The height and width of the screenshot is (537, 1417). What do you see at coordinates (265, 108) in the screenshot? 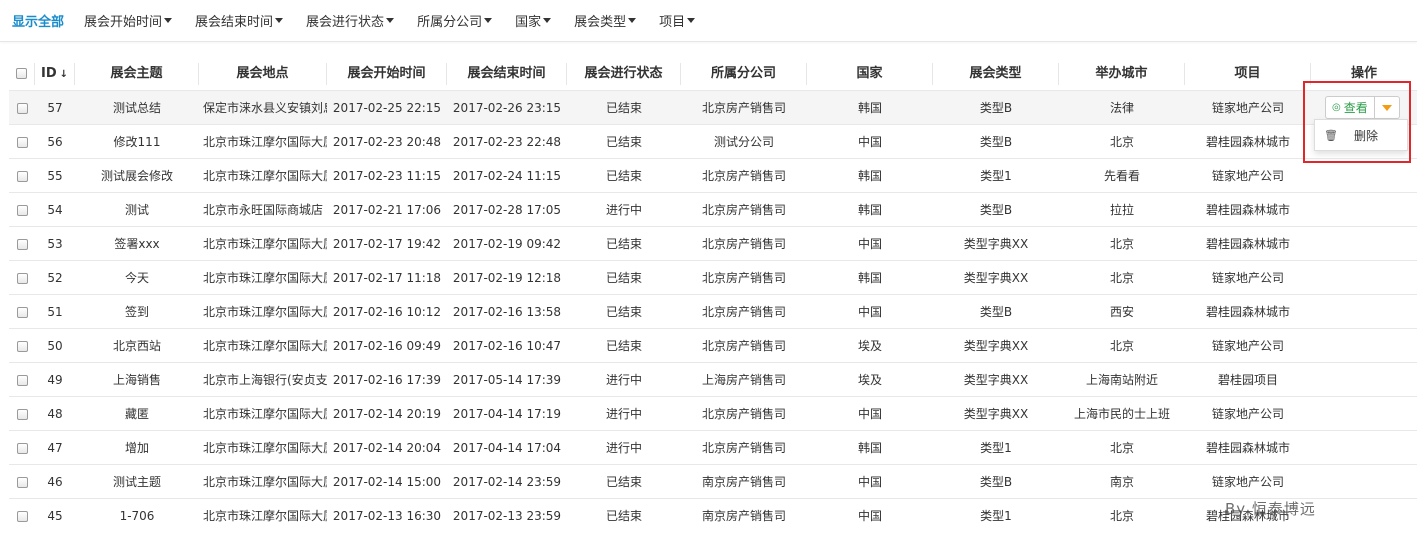
I see `cell-place: 保定市涞水县义安镇刘息` at bounding box center [265, 108].